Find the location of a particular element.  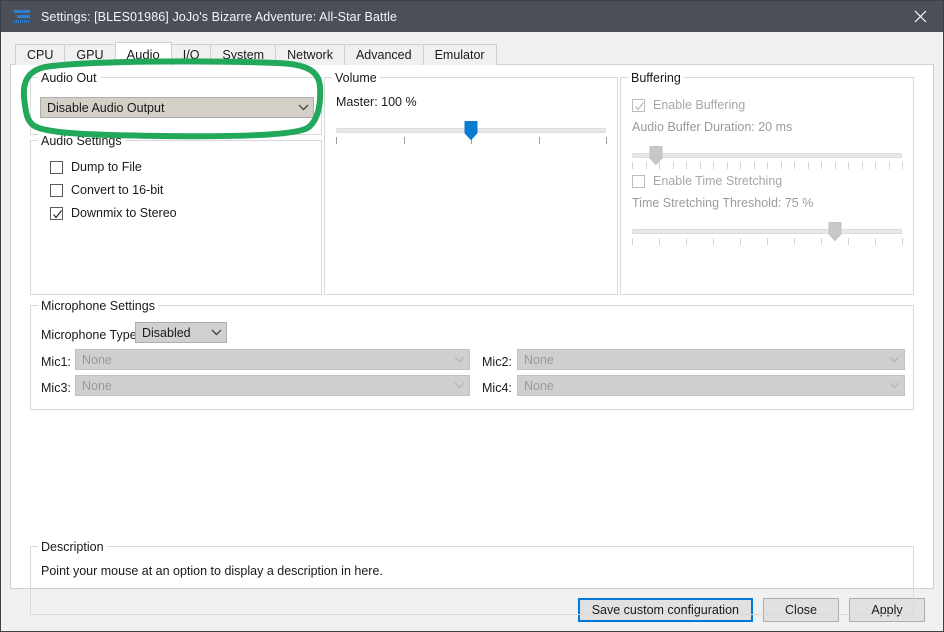

audio-buffer-duration-slider is located at coordinates (767, 158).